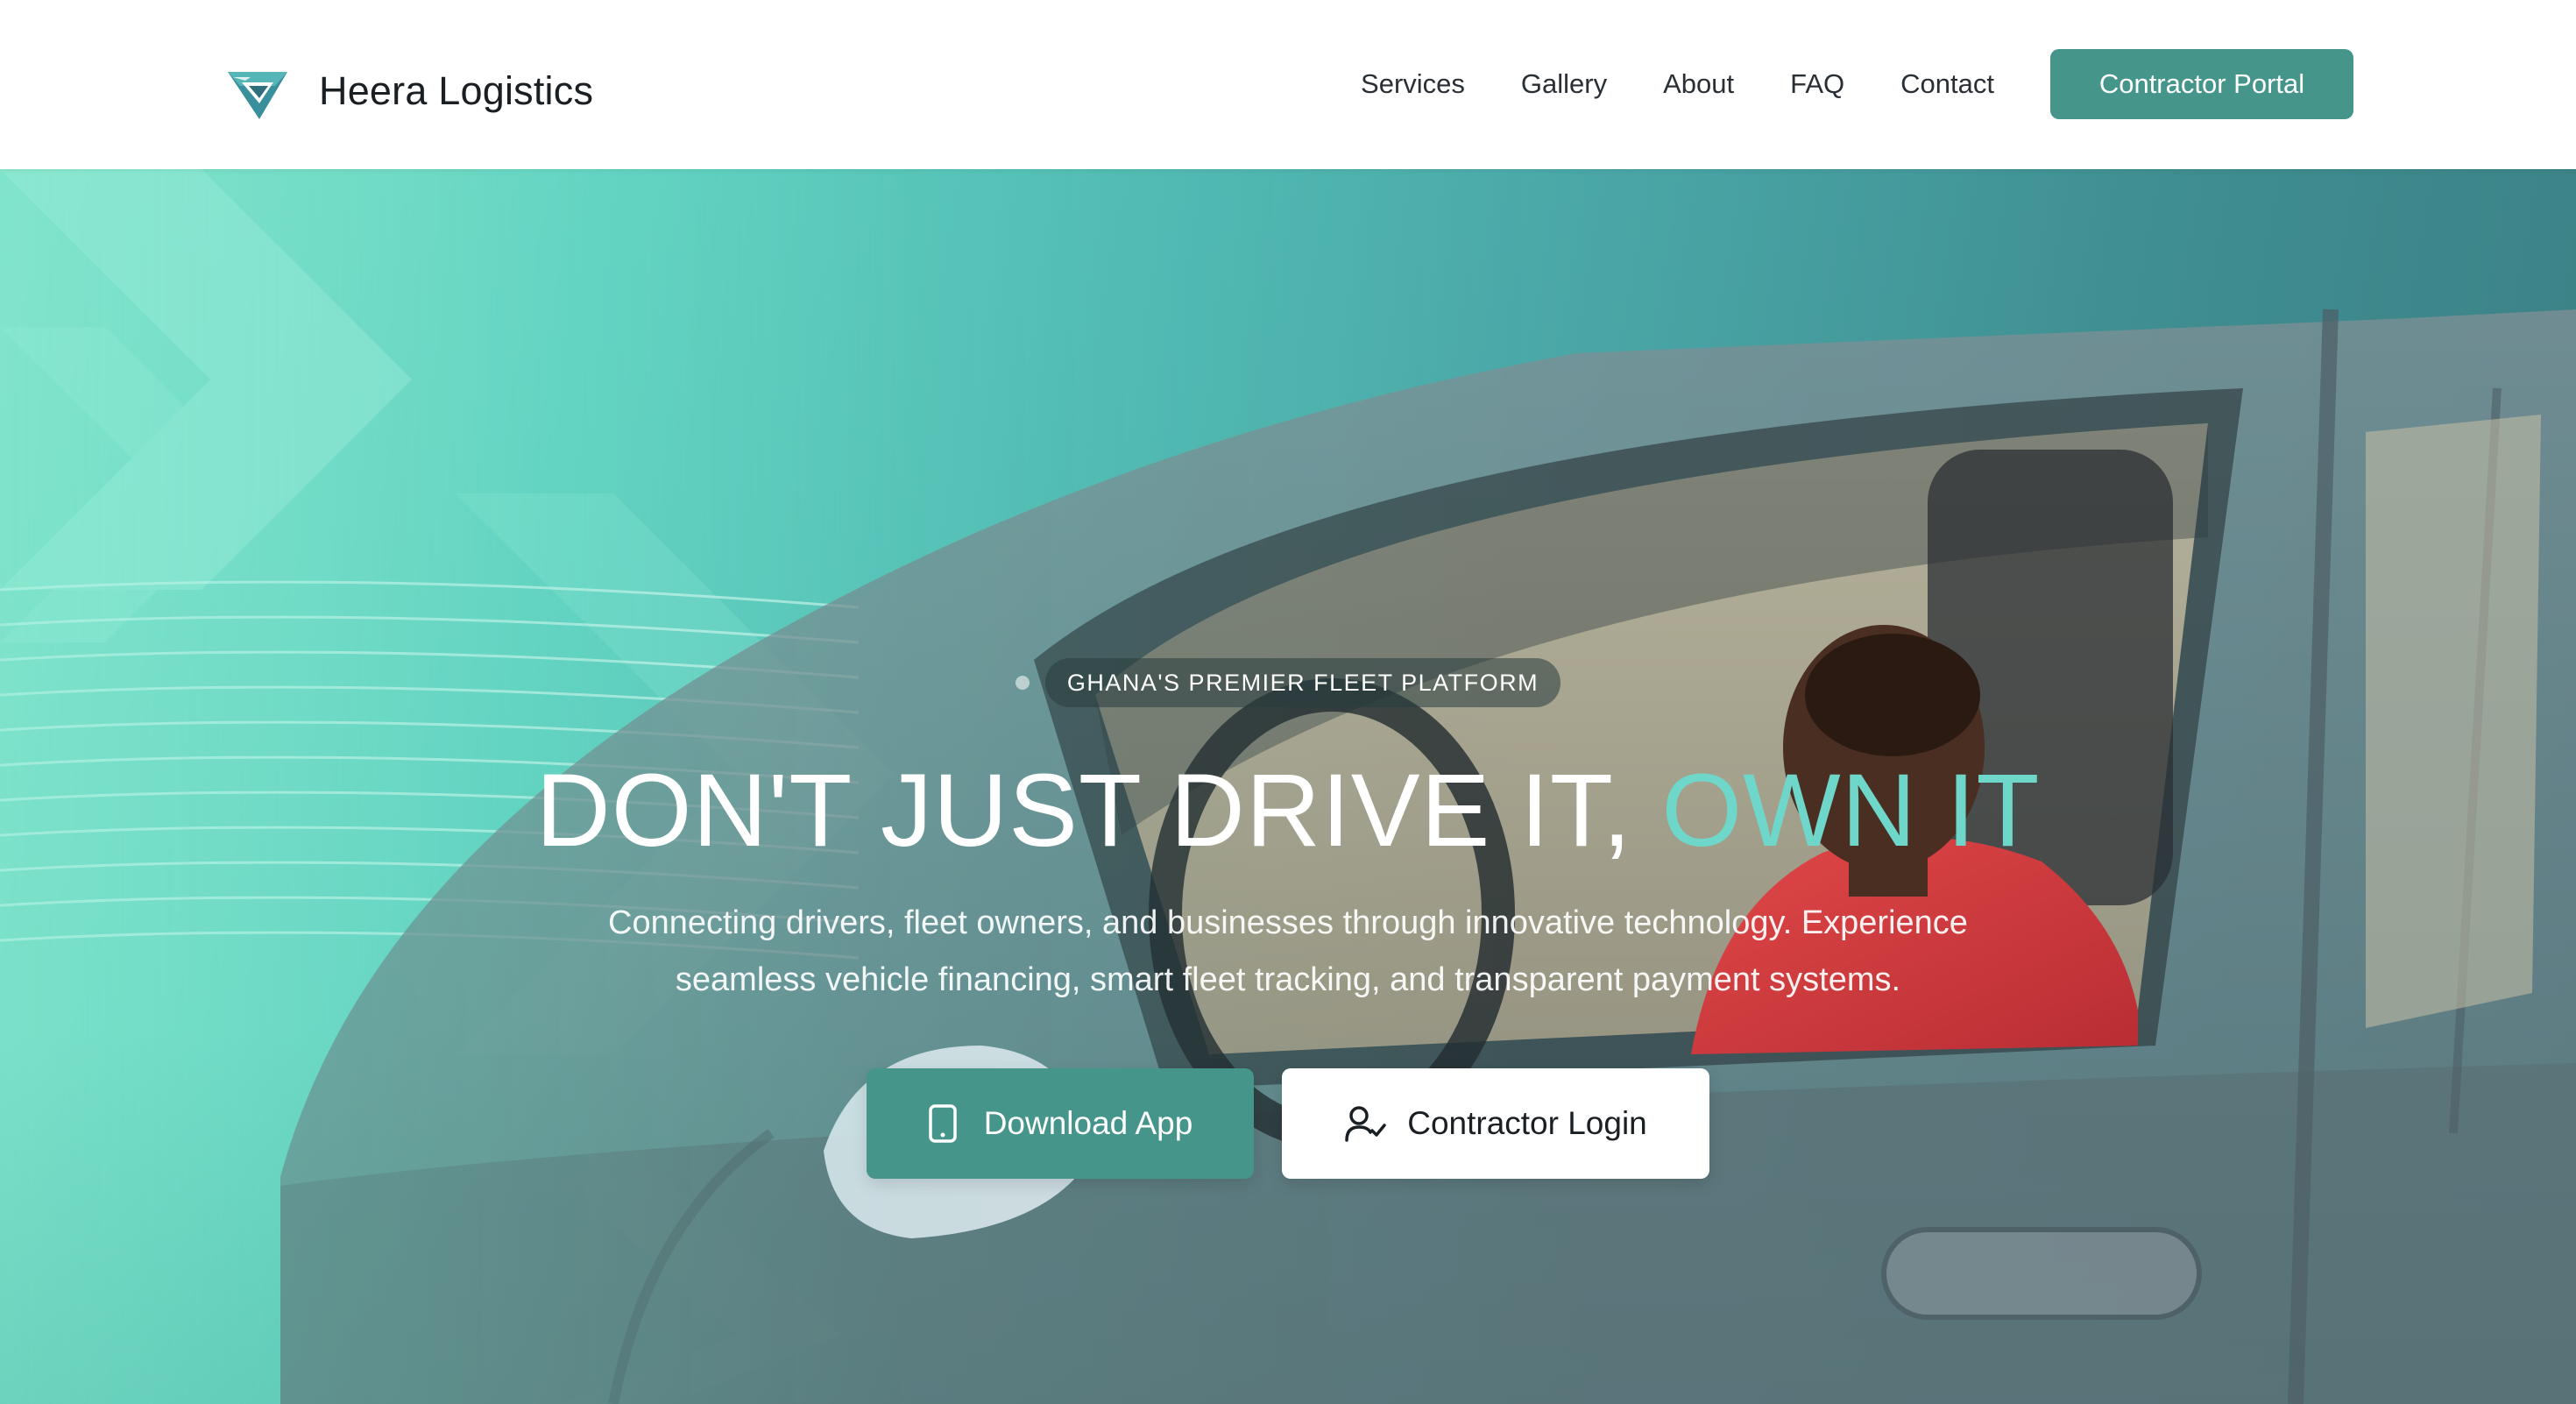  I want to click on contractor-login-button: Contractor Login, so click(1495, 1123).